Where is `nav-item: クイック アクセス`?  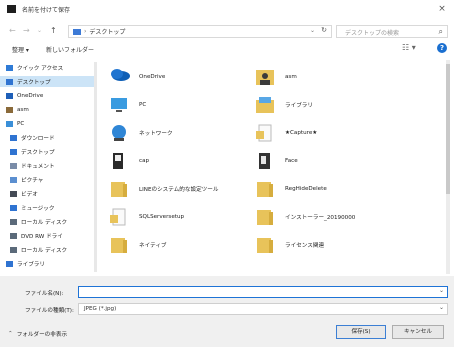 nav-item: クイック アクセス is located at coordinates (48, 67).